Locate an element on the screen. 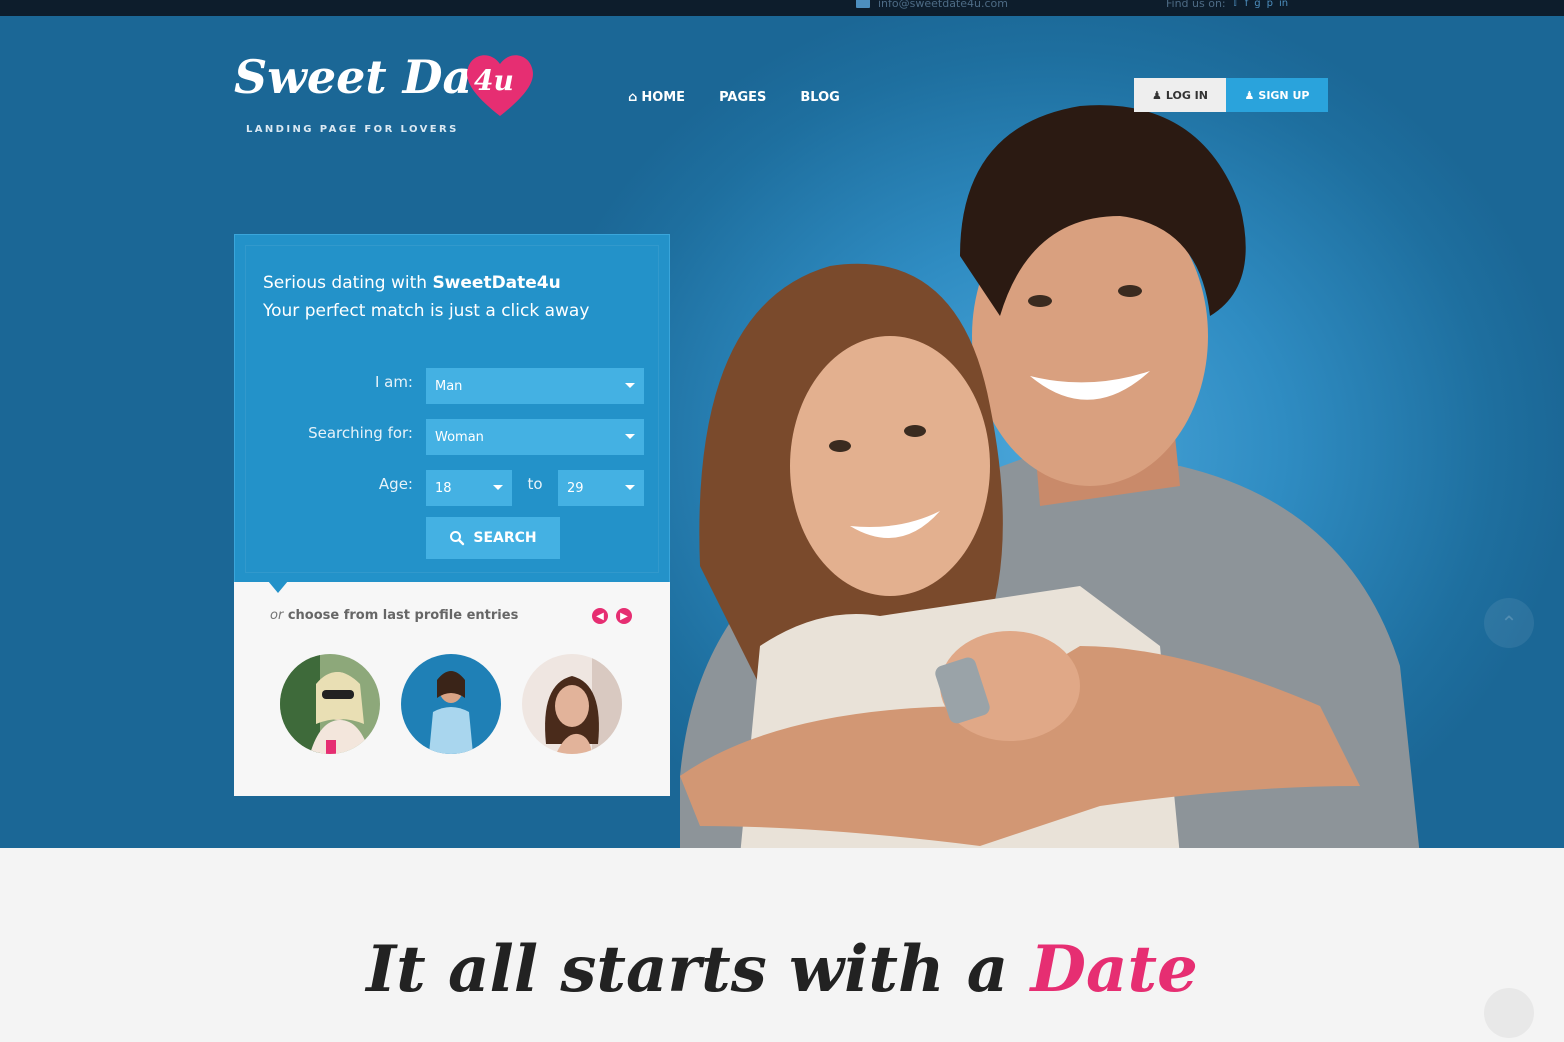 This screenshot has height=1042, width=1564. signup-button: ♟ SIGN UP is located at coordinates (1277, 95).